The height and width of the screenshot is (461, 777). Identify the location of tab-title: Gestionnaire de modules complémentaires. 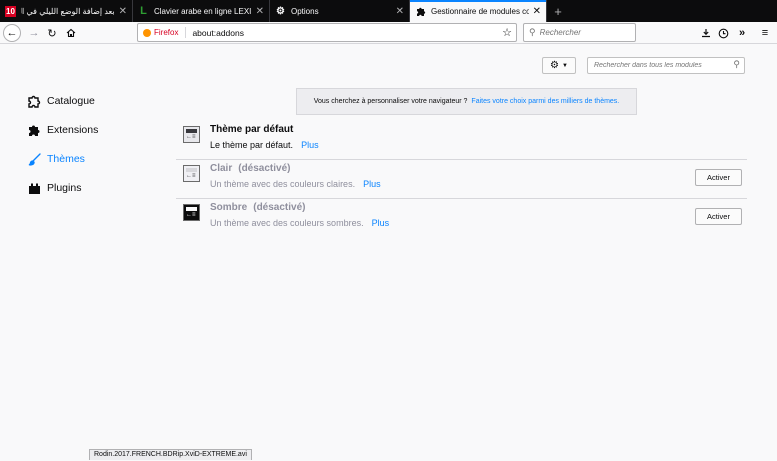
(480, 11).